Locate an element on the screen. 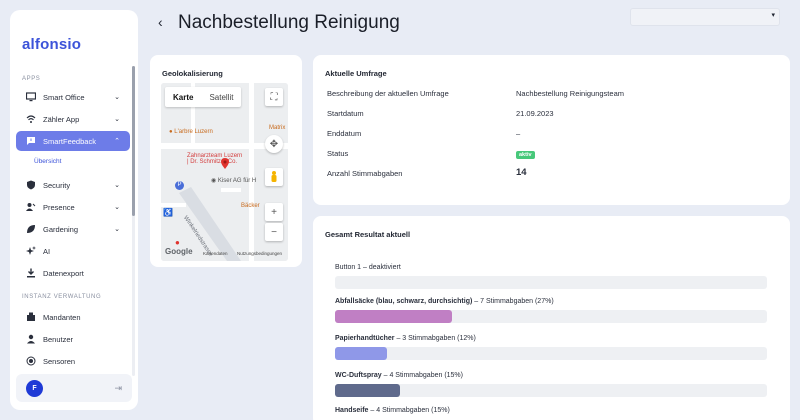  sidebar-item-gardening: Gardening ⌄ is located at coordinates (73, 229).